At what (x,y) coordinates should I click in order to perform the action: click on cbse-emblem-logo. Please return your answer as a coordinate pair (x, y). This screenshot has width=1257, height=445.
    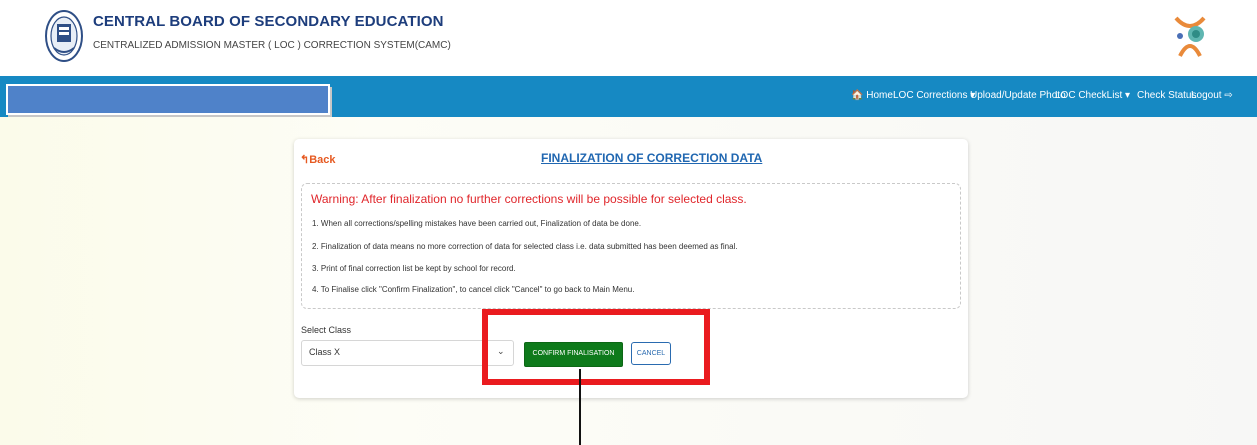
    Looking at the image, I should click on (64, 36).